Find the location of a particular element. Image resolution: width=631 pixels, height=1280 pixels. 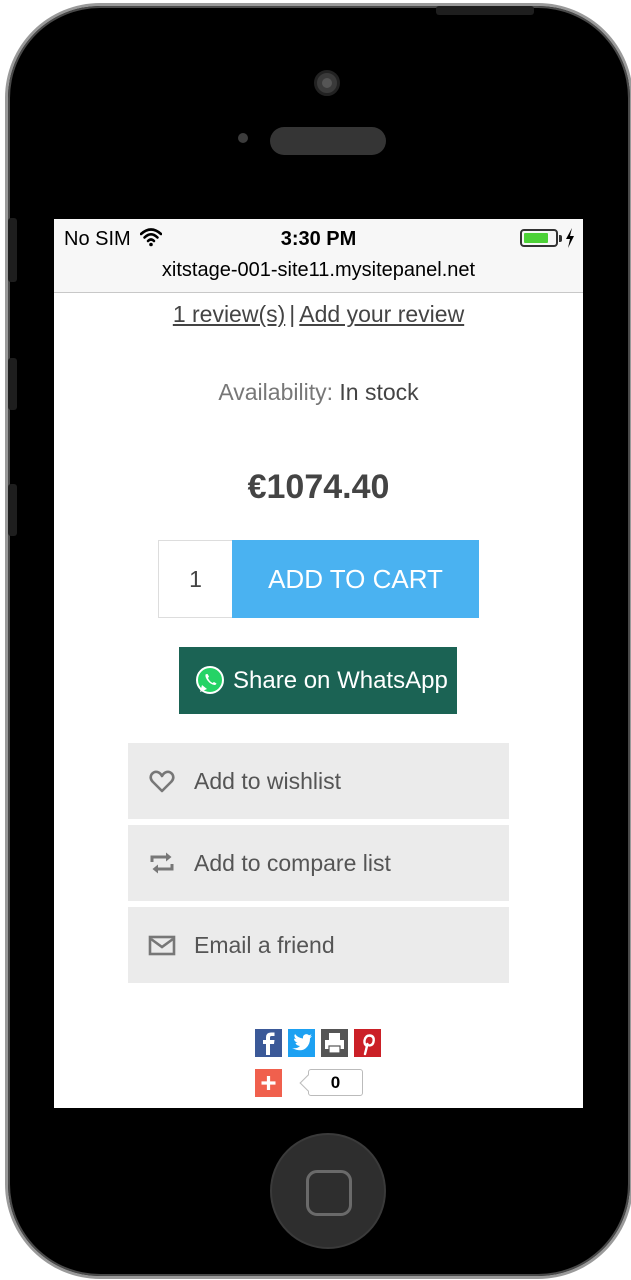

status-bar: No SIM 3:30 PM is located at coordinates (318, 238).